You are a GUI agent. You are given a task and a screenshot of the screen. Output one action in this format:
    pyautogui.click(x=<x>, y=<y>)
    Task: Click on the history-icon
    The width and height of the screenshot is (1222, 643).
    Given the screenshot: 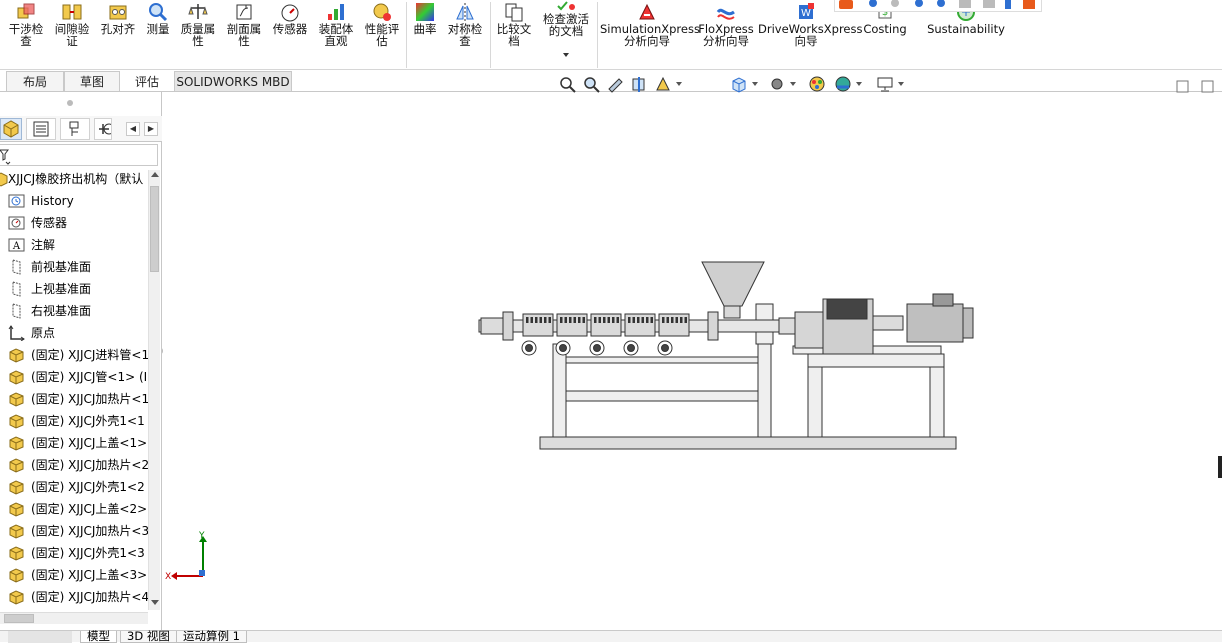 What is the action you would take?
    pyautogui.click(x=16, y=201)
    